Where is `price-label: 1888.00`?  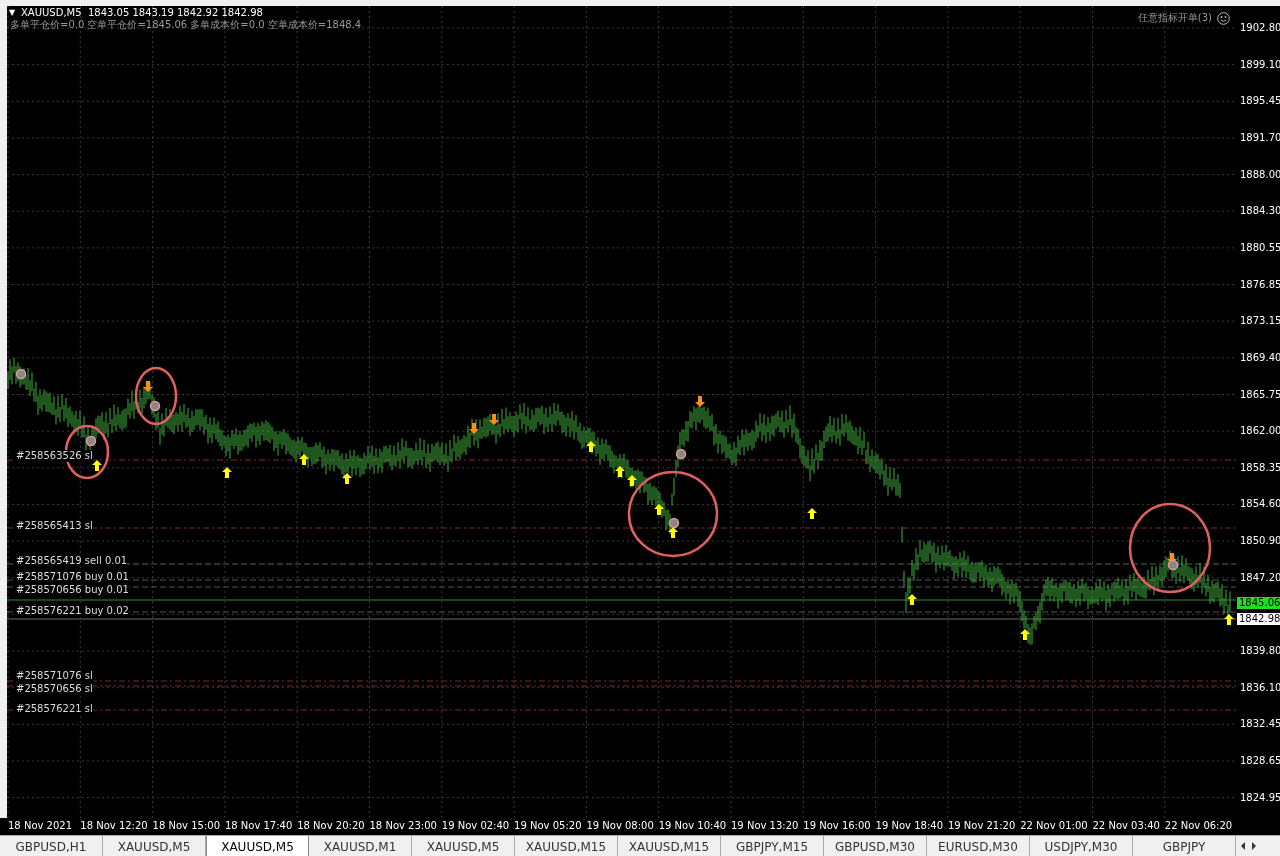 price-label: 1888.00 is located at coordinates (1260, 174).